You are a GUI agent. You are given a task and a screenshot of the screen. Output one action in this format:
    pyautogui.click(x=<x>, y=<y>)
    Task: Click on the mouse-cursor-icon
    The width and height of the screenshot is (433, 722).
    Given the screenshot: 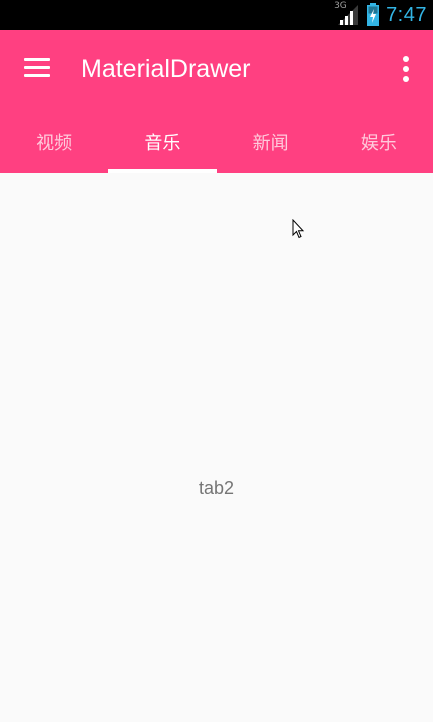 What is the action you would take?
    pyautogui.click(x=298, y=229)
    